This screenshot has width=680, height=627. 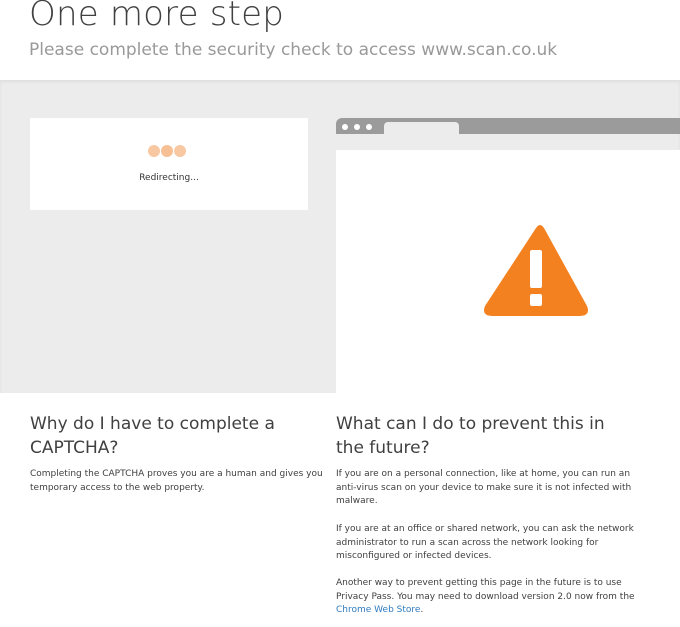 What do you see at coordinates (152, 436) in the screenshot?
I see `why-heading: Why do I have to complete a CAPTCHA?` at bounding box center [152, 436].